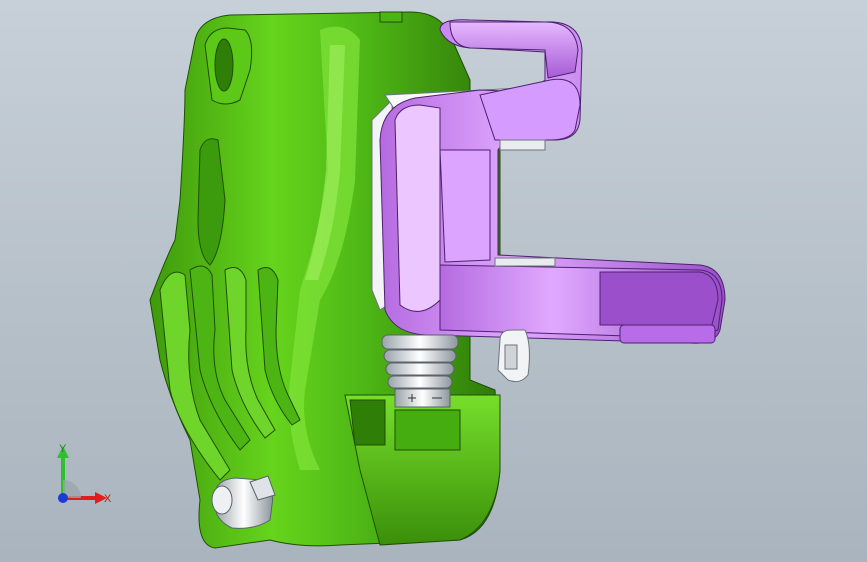  What do you see at coordinates (63, 449) in the screenshot?
I see `y-axis-label: Y` at bounding box center [63, 449].